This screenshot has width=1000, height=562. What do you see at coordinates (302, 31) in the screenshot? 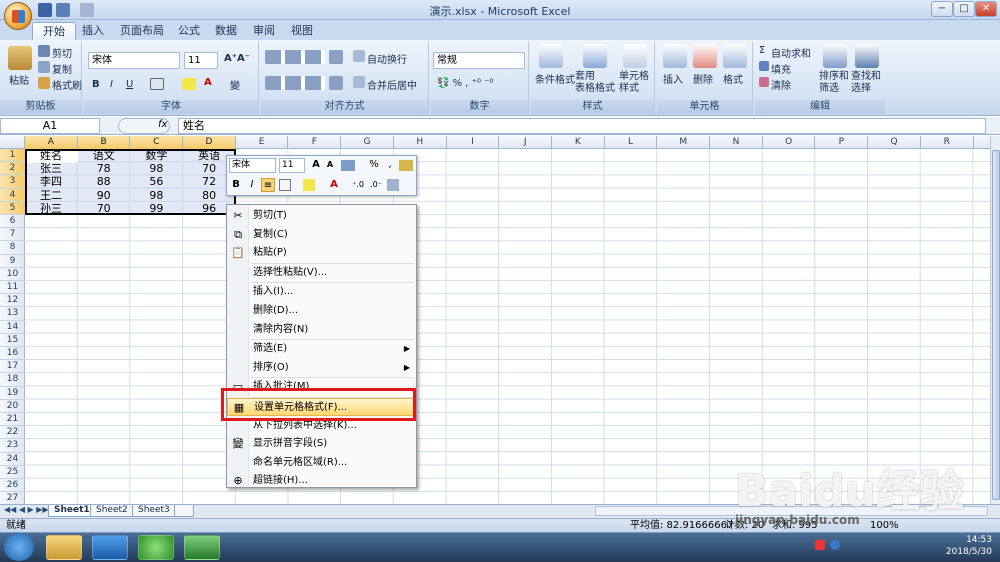
I see `tab-view: 视图` at bounding box center [302, 31].